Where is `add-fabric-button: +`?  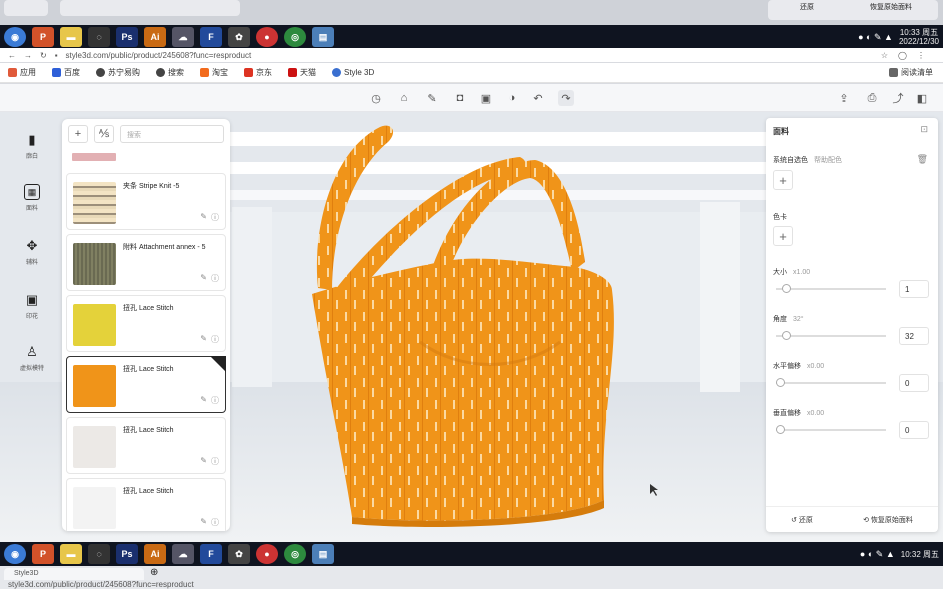
add-fabric-button: + is located at coordinates (78, 134).